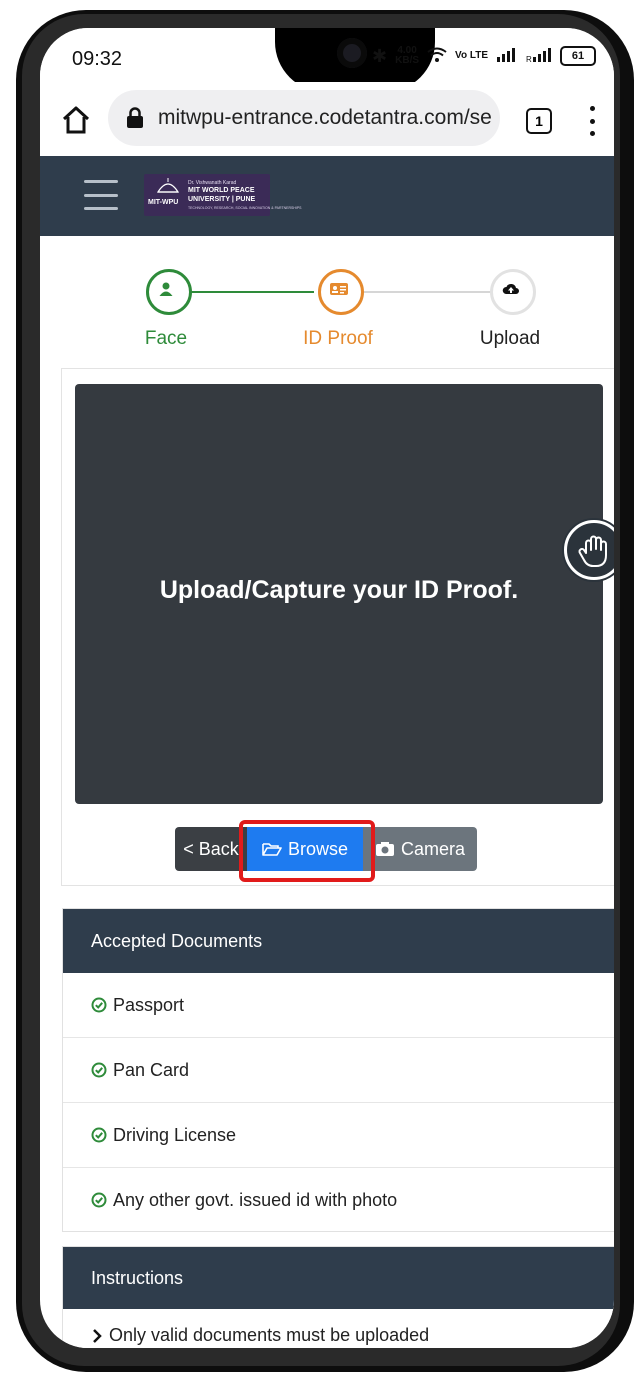 This screenshot has height=1378, width=636. I want to click on instruction-label: Only valid documents must be uploaded, so click(269, 1335).